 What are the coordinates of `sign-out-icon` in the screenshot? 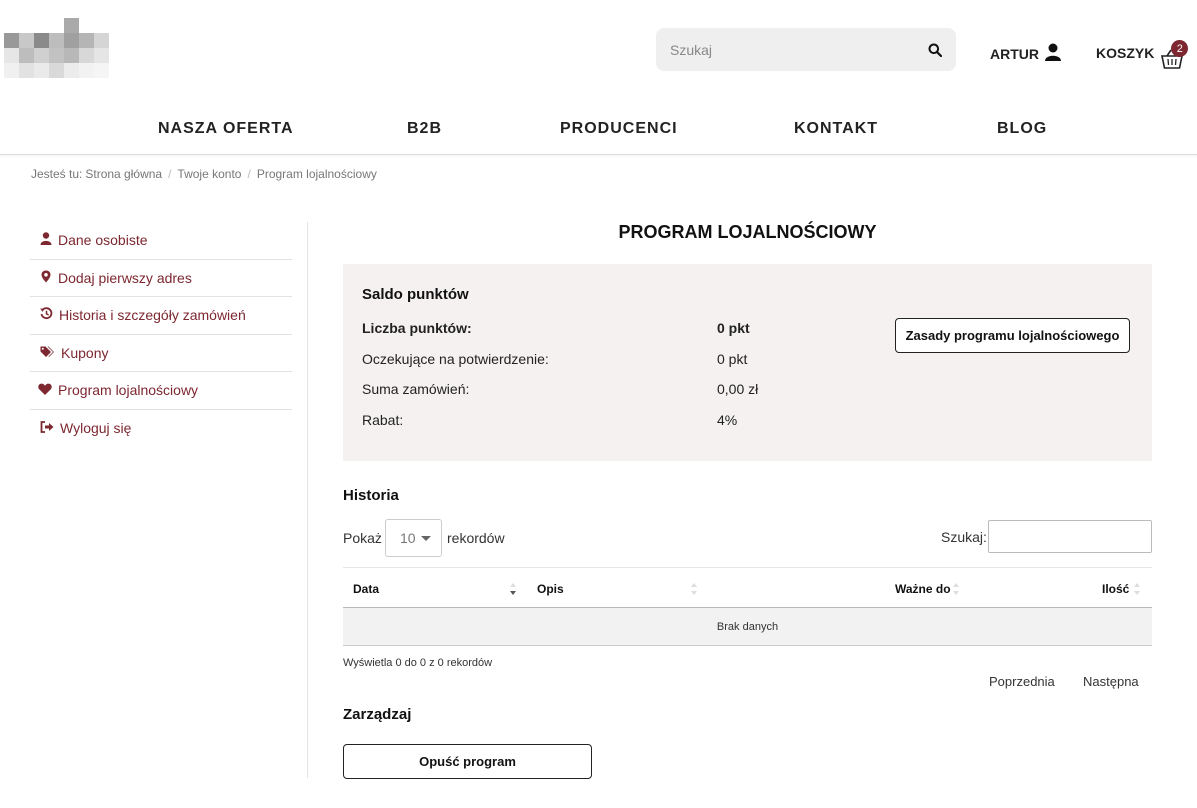 It's located at (47, 428).